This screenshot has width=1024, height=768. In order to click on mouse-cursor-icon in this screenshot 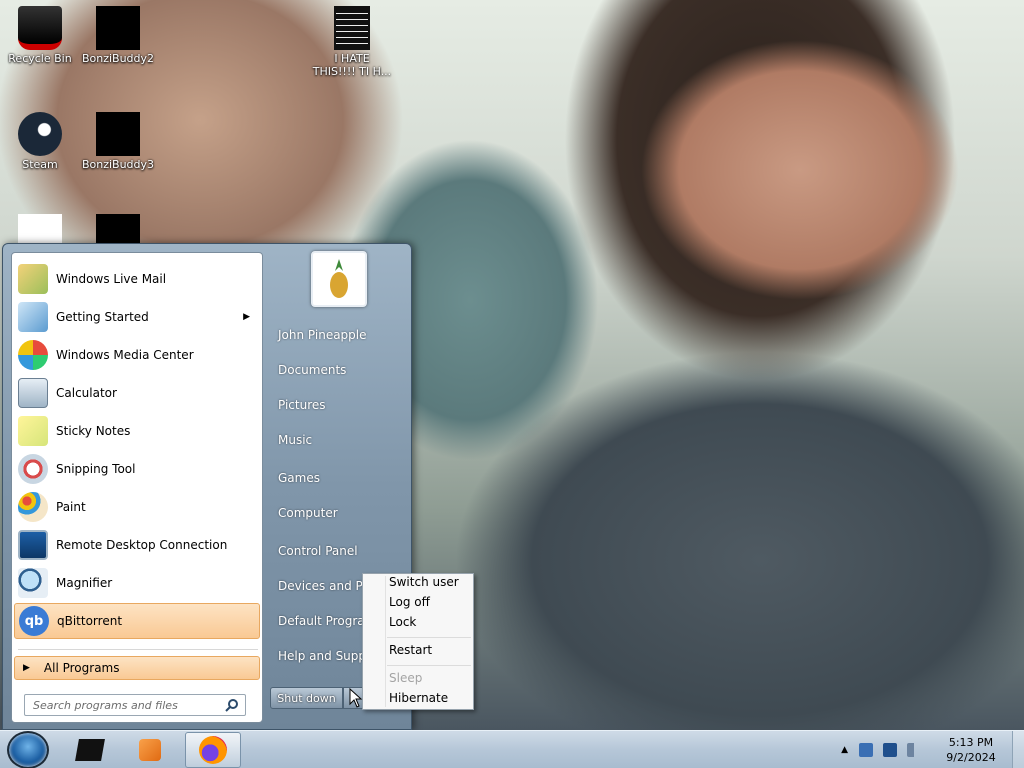, I will do `click(356, 698)`.